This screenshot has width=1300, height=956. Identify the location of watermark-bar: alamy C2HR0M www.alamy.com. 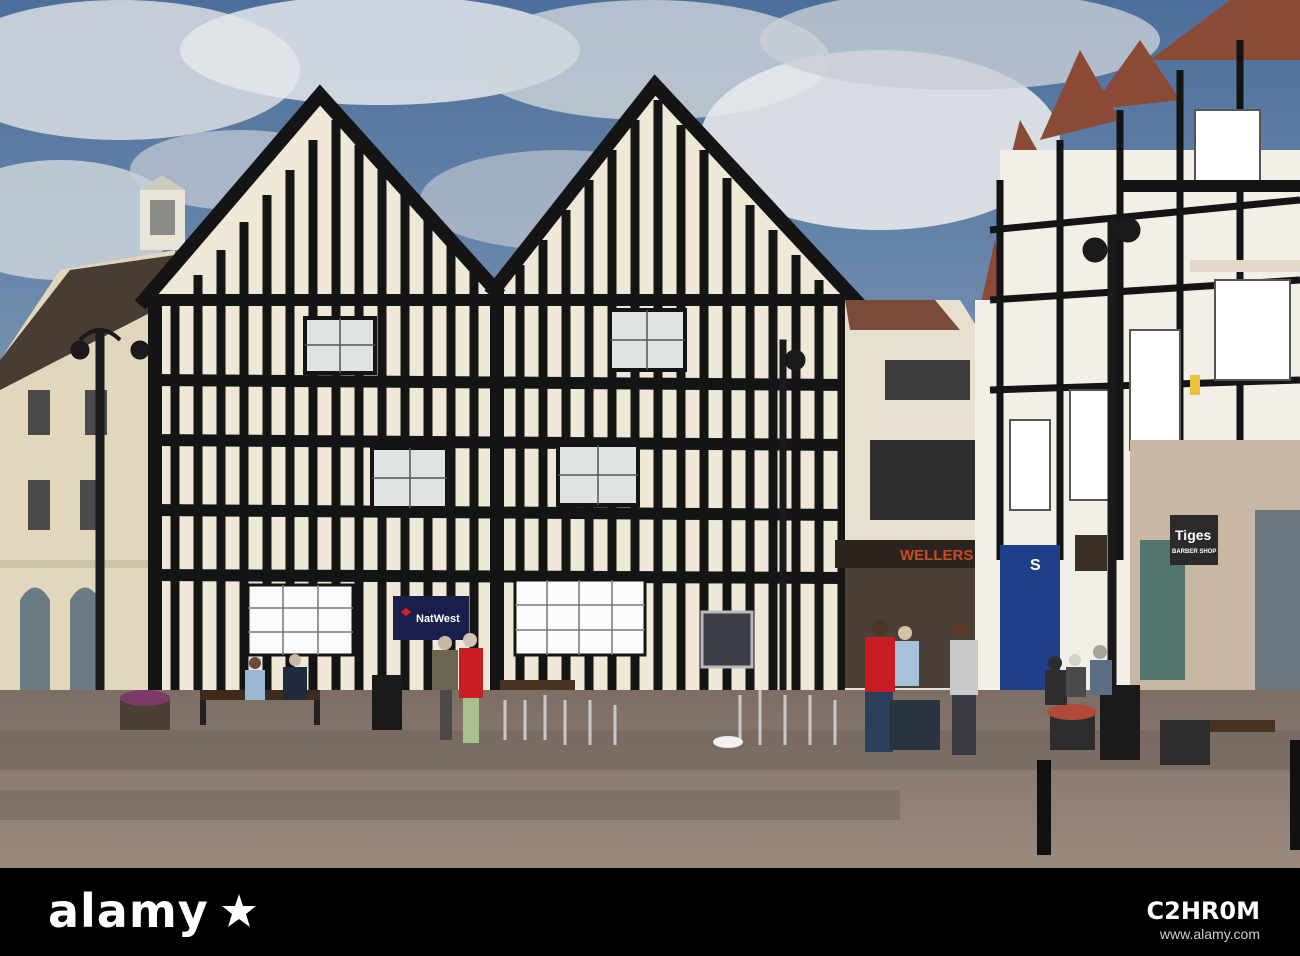
(650, 912).